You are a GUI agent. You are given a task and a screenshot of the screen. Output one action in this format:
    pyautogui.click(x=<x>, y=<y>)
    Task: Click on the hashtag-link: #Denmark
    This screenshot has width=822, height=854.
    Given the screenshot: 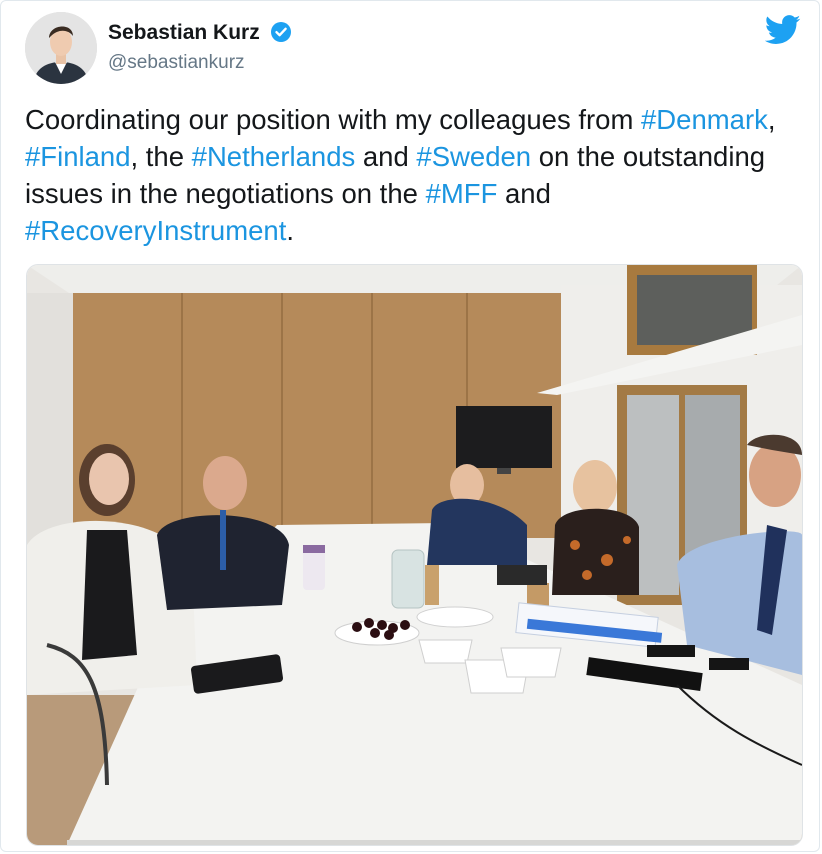 What is the action you would take?
    pyautogui.click(x=704, y=119)
    